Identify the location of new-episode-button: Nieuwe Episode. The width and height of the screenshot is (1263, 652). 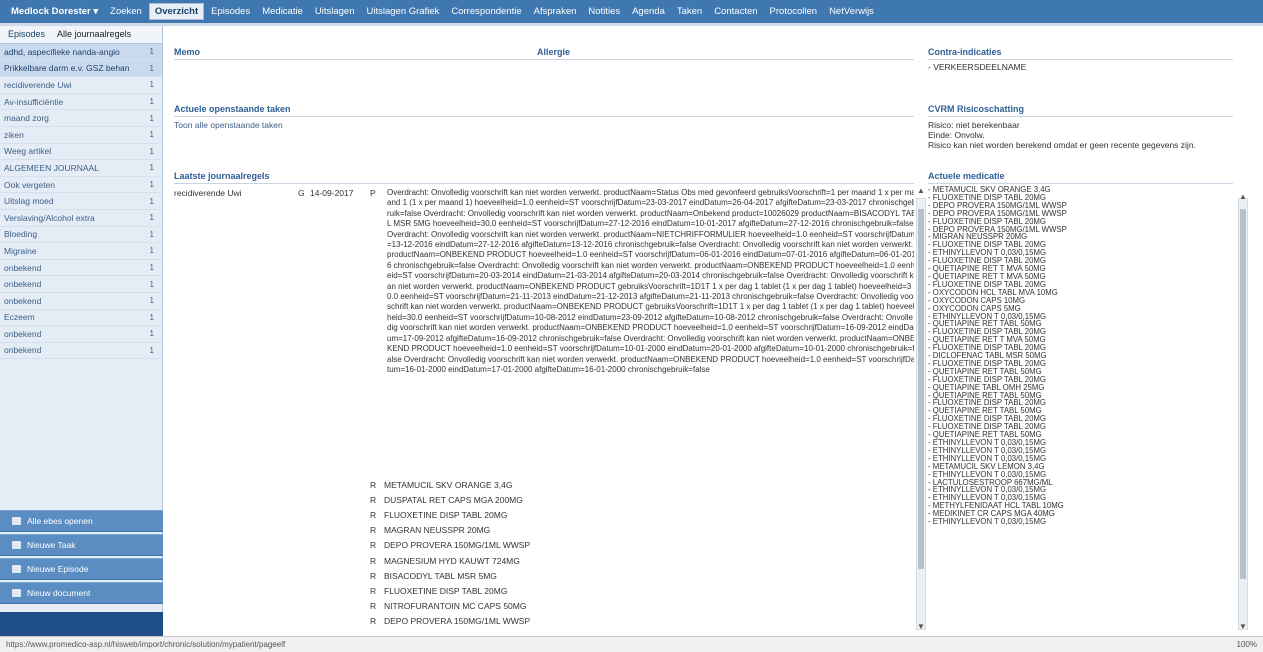
(81, 569).